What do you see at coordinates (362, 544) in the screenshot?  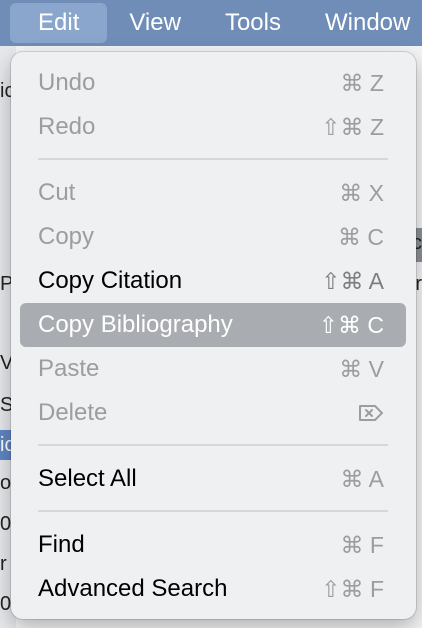 I see `menu-item-shortcut: ⌘ F` at bounding box center [362, 544].